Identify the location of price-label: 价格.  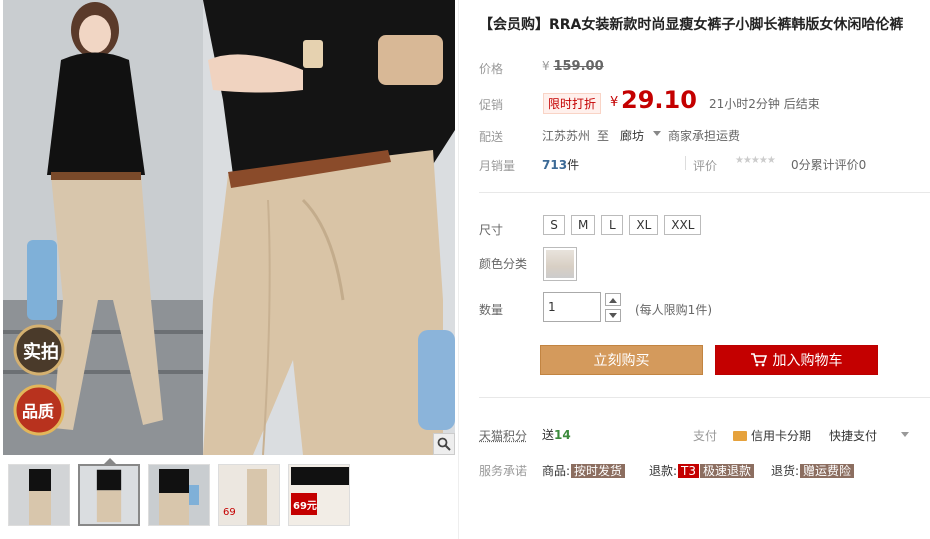
(491, 68).